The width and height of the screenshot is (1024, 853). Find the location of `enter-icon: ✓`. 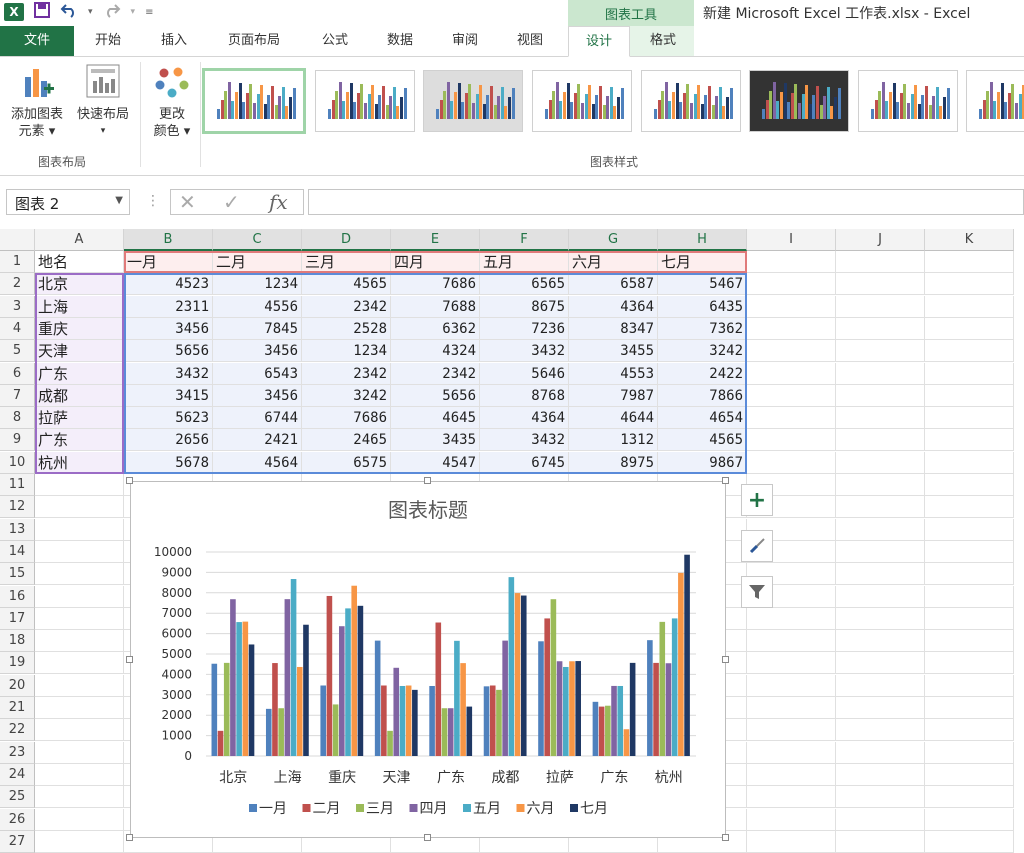

enter-icon: ✓ is located at coordinates (231, 202).